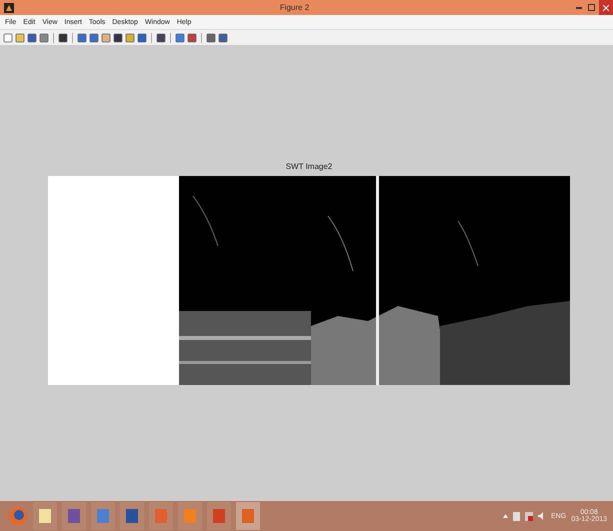  I want to click on maximize-button, so click(591, 8).